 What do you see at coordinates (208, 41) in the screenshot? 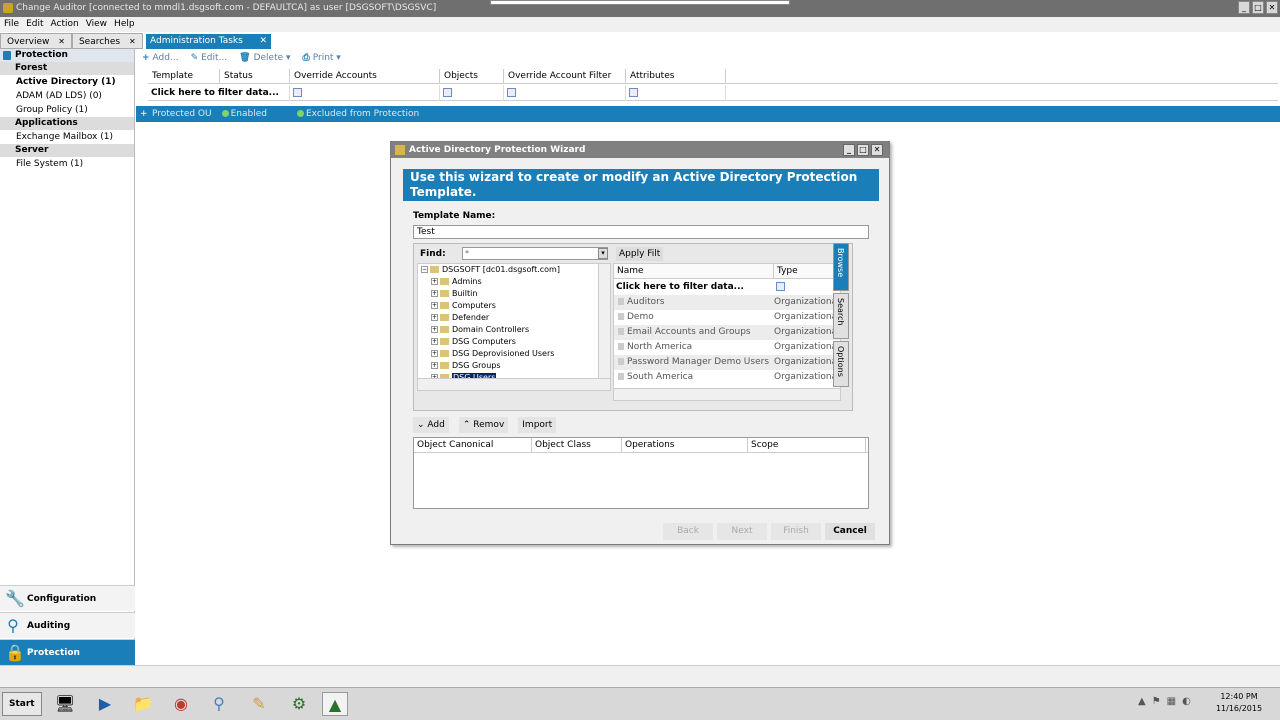
I see `tab-administration-tasks: Administration Tasks ✕` at bounding box center [208, 41].